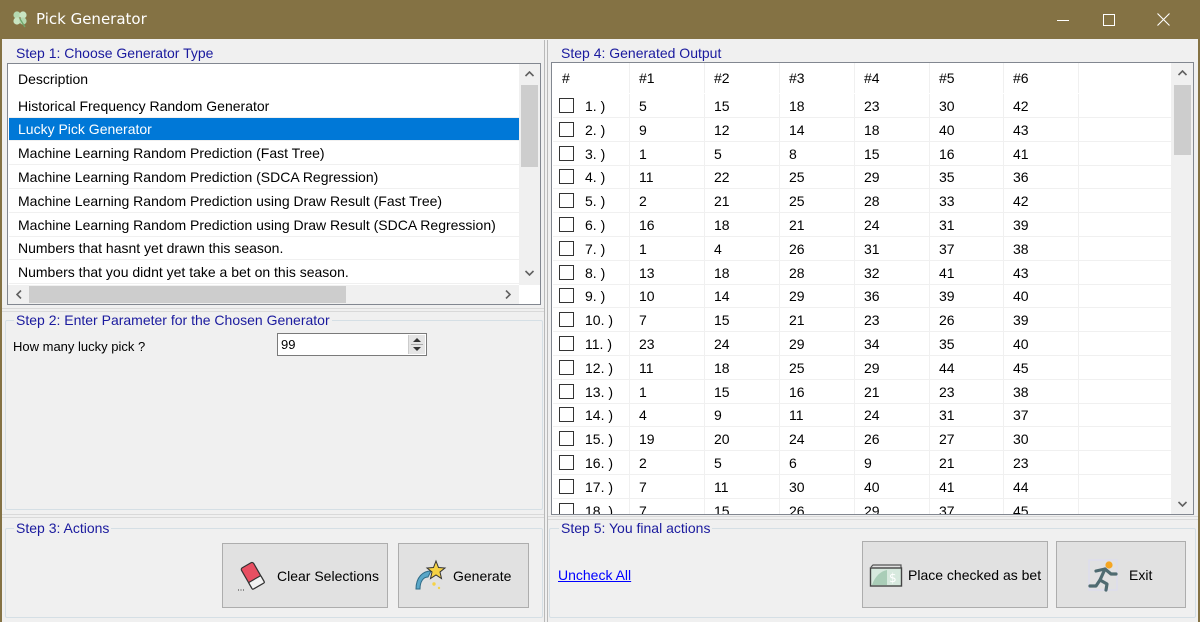  Describe the element at coordinates (862, 225) in the screenshot. I see `table-row: 6. ) 16 18 21 24 31 39` at that location.